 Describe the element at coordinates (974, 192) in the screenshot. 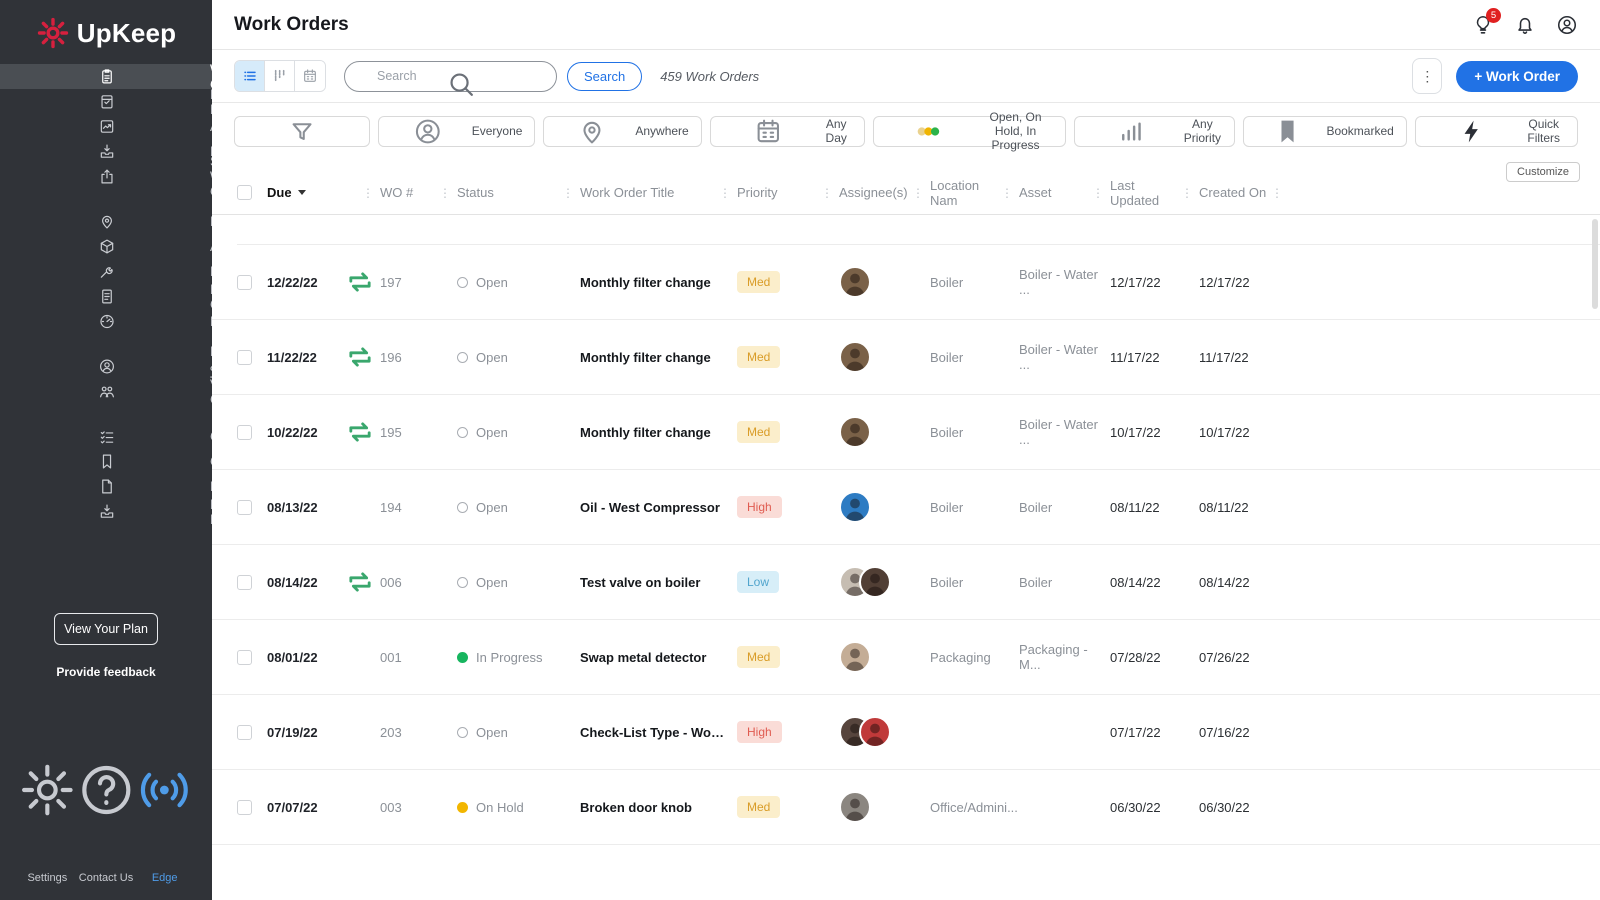

I see `column-header: Location Nam ⋮` at that location.